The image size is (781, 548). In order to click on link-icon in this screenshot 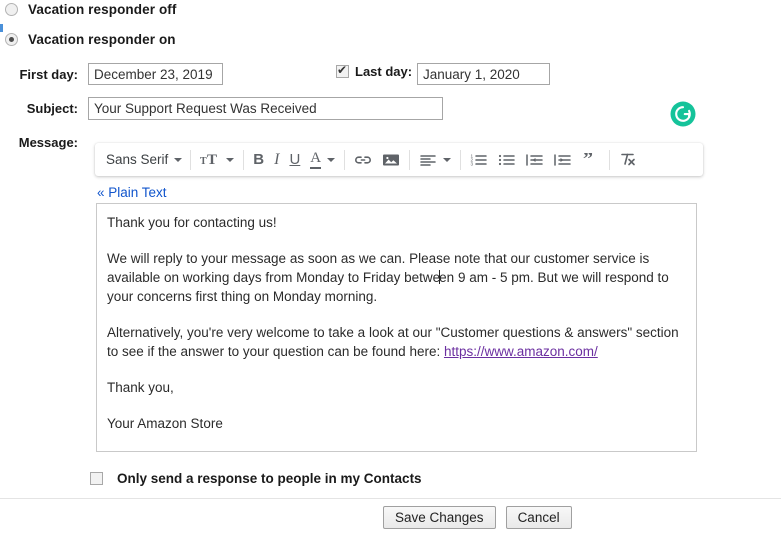, I will do `click(363, 159)`.